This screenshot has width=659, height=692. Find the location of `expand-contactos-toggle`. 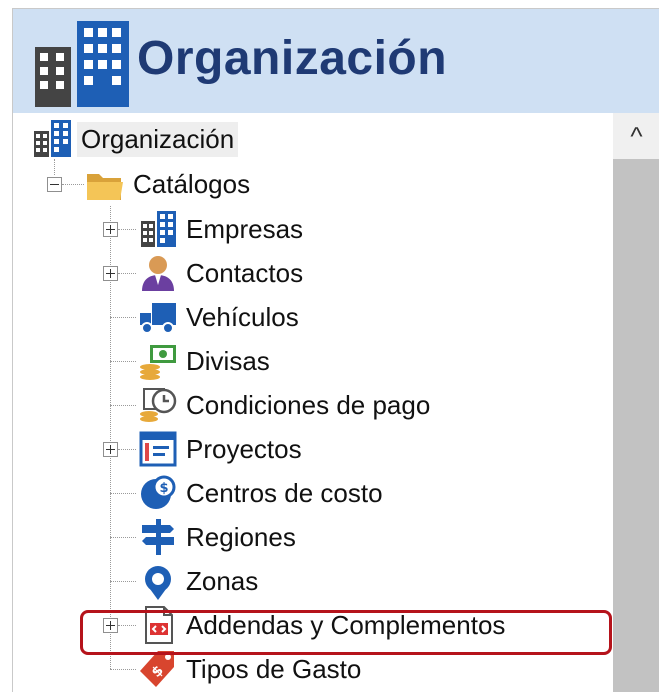

expand-contactos-toggle is located at coordinates (110, 273).